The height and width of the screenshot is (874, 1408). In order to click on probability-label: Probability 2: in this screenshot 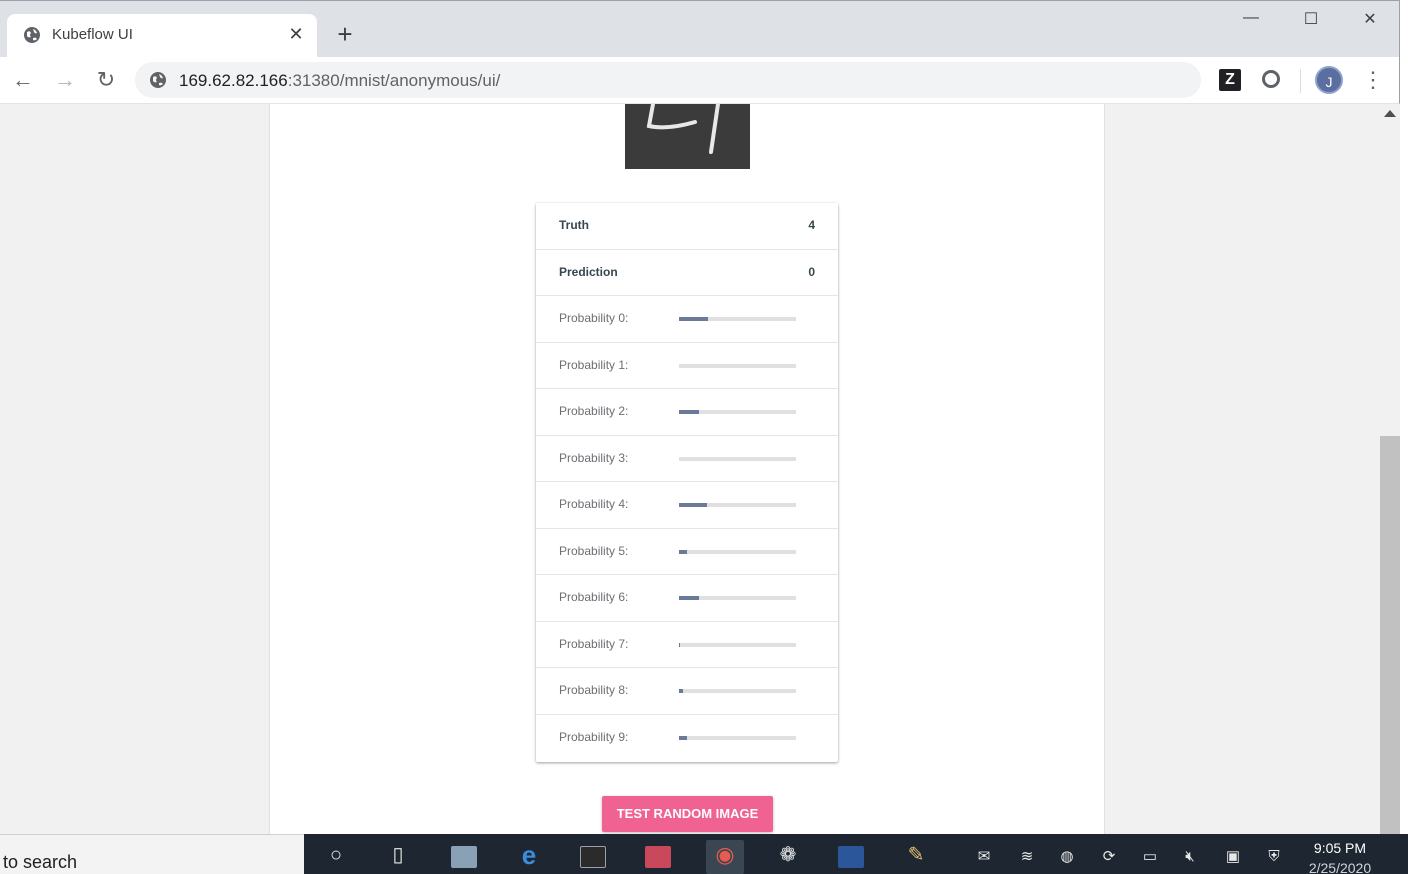, I will do `click(594, 411)`.